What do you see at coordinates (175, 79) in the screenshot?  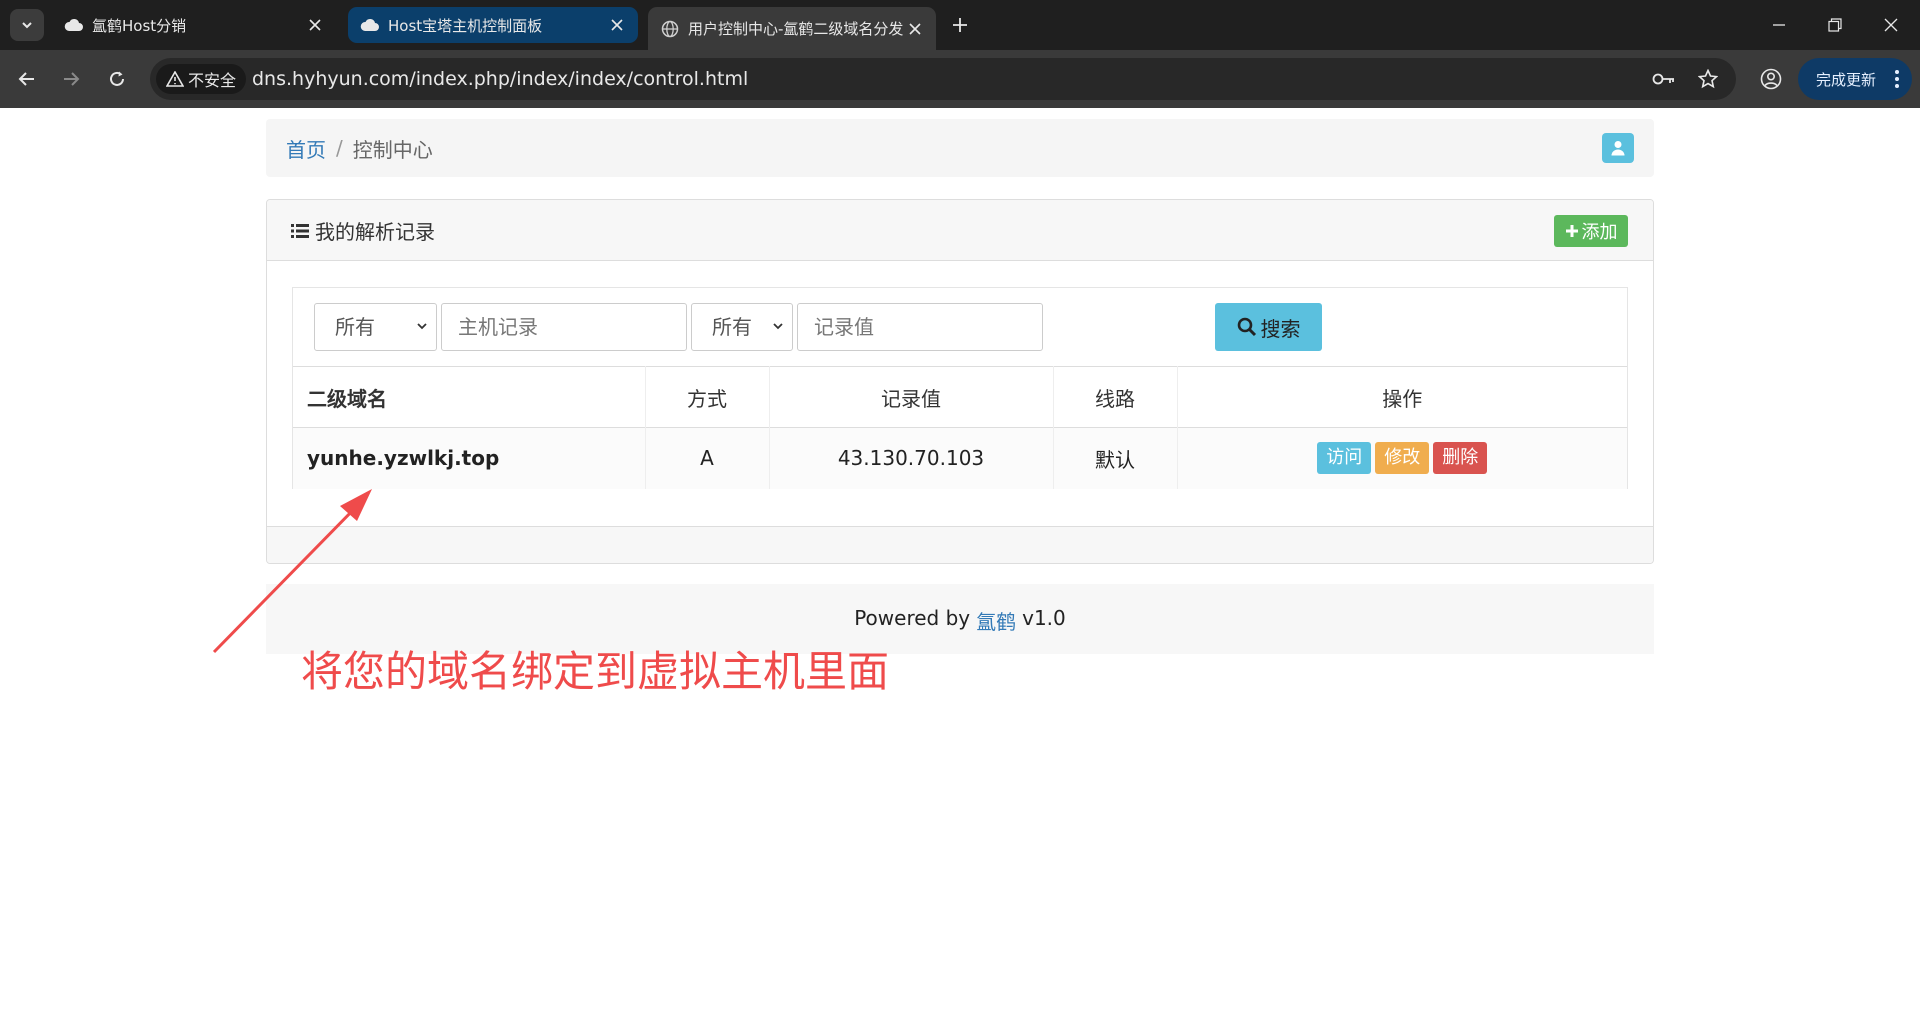 I see `warning-icon` at bounding box center [175, 79].